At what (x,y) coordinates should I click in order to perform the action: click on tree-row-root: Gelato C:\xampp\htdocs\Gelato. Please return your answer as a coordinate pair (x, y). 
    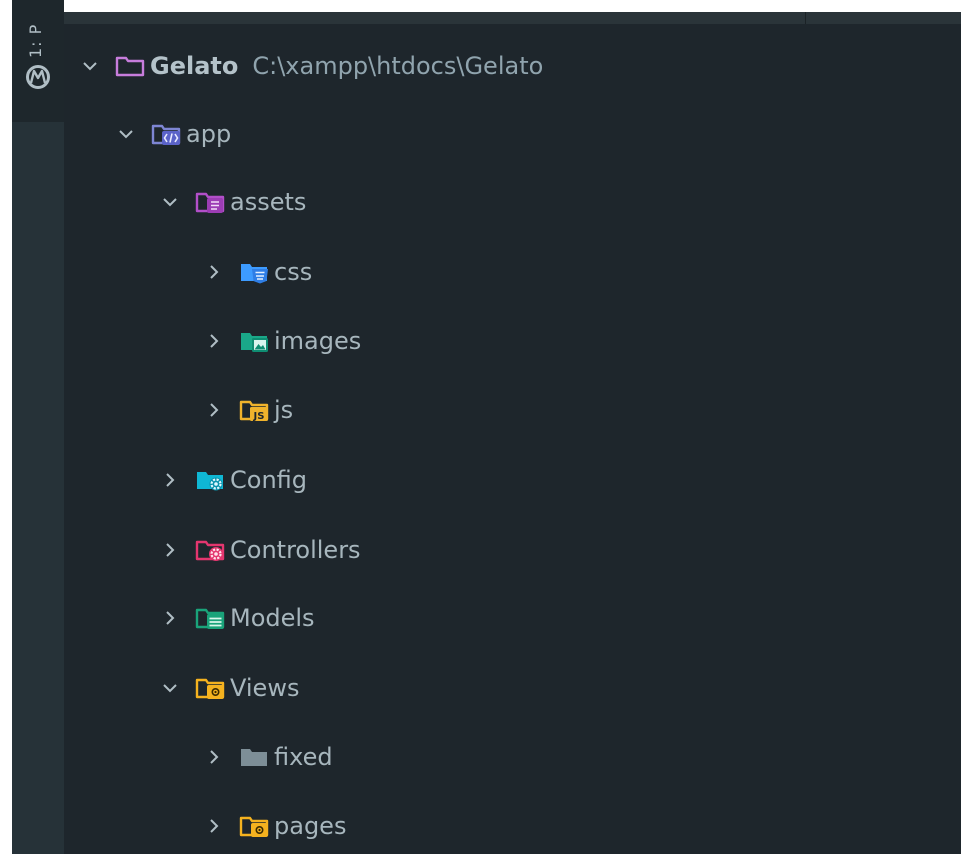
    Looking at the image, I should click on (311, 66).